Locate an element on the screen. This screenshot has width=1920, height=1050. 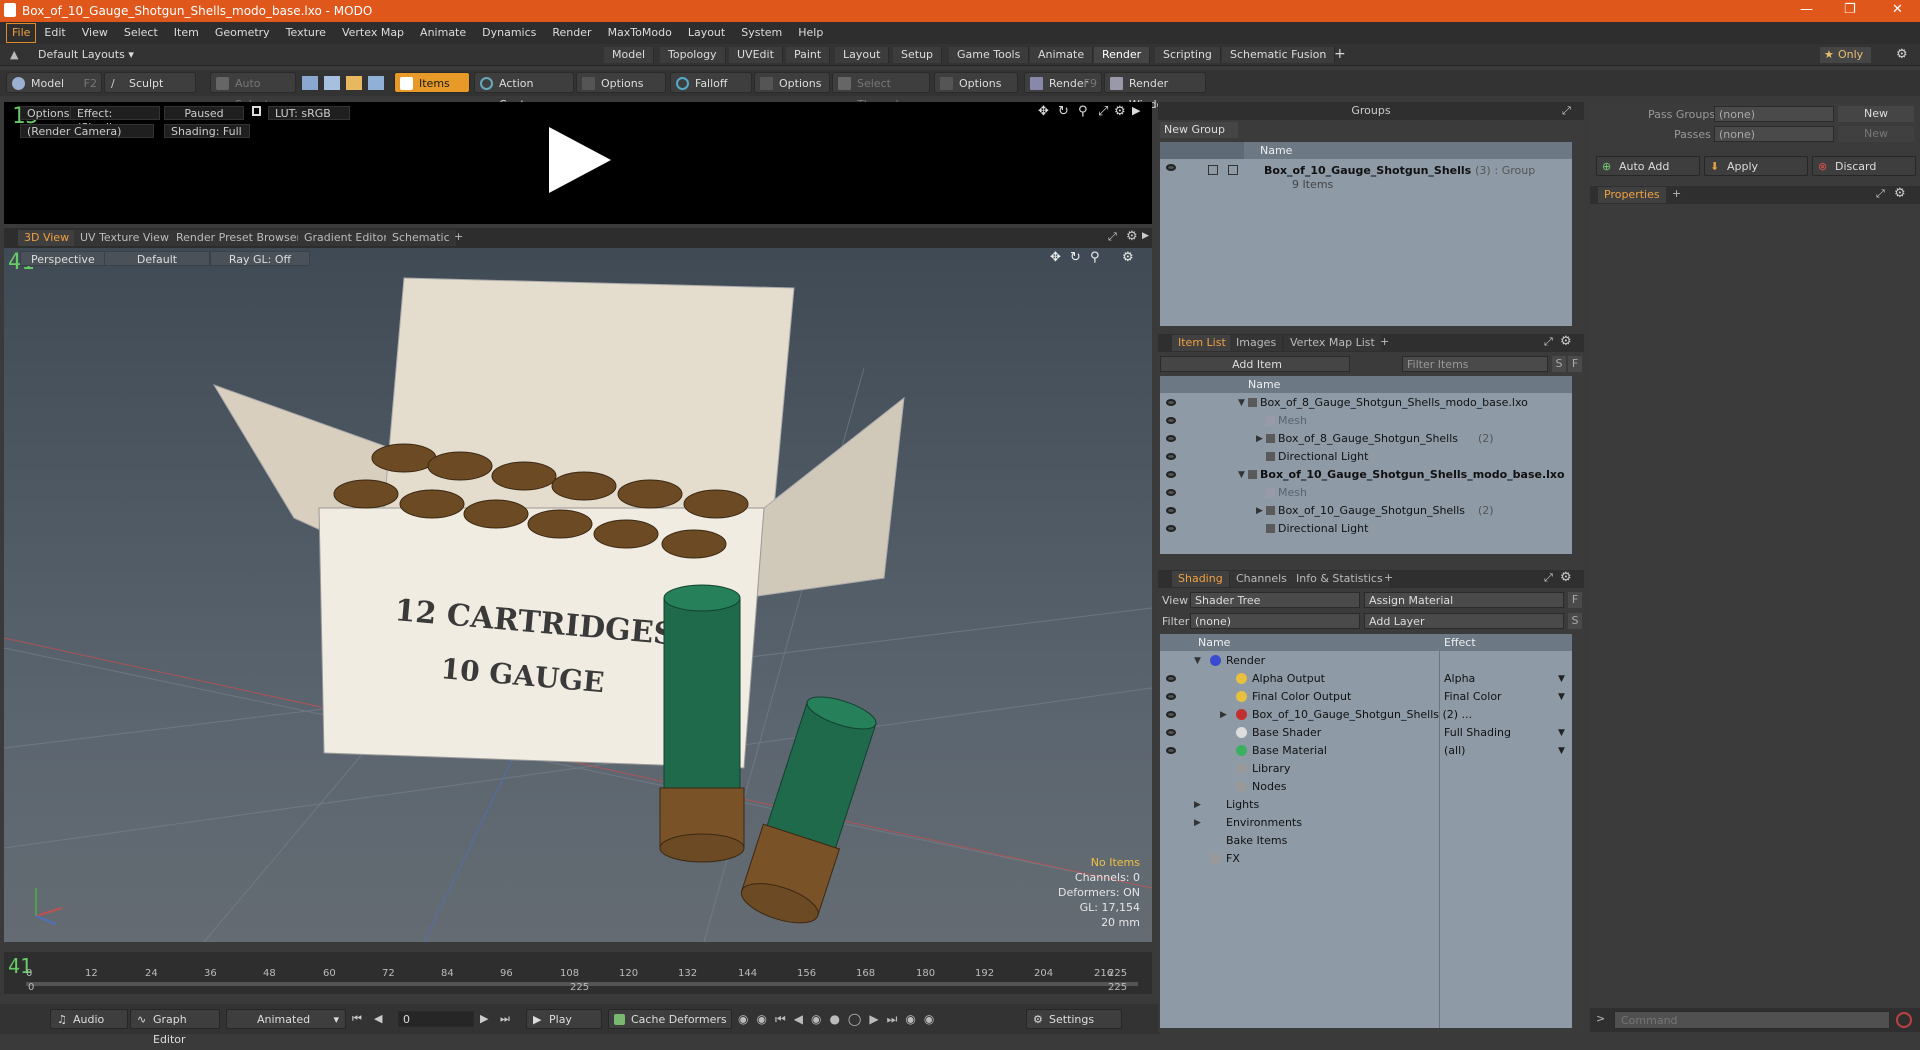
select-through-button: Select Through is located at coordinates (881, 91).